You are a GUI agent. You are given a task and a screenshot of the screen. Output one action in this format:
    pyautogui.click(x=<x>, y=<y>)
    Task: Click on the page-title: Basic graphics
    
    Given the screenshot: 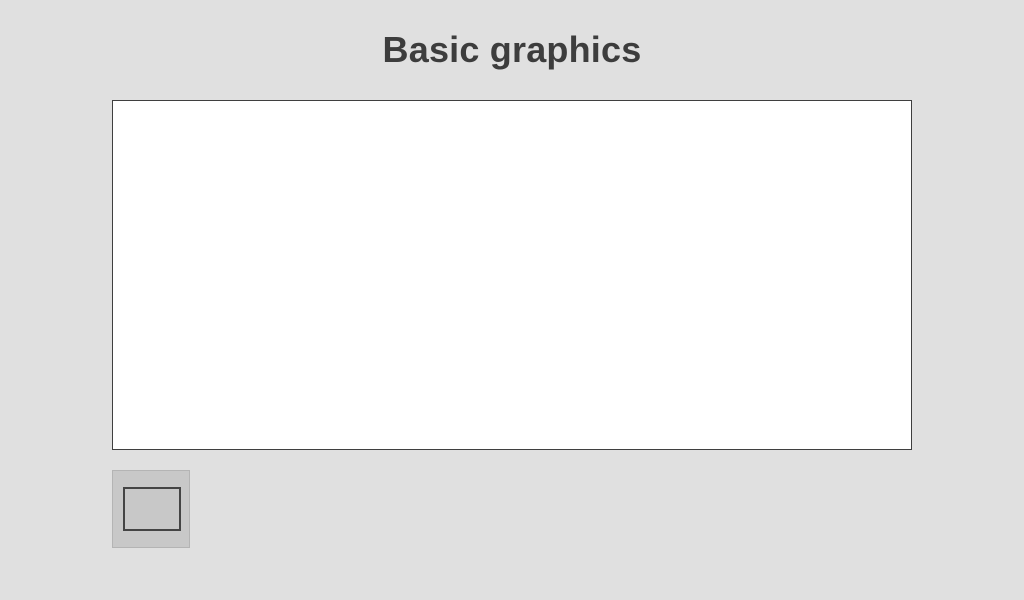 What is the action you would take?
    pyautogui.click(x=512, y=49)
    